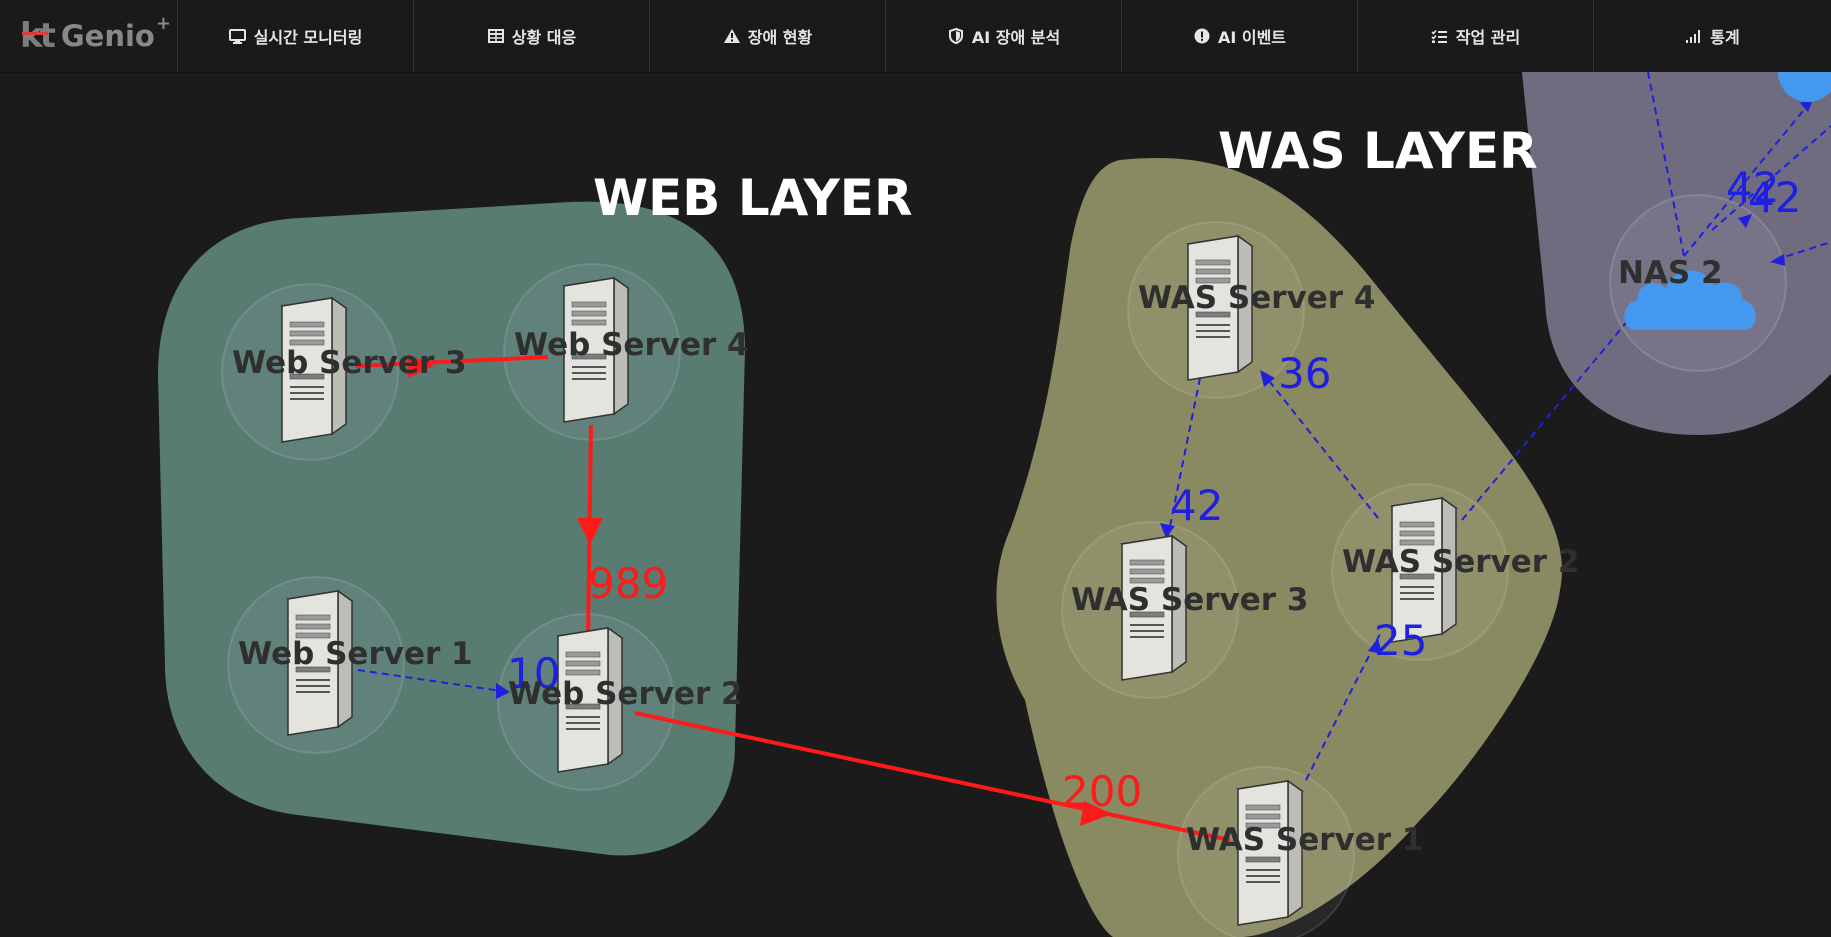  Describe the element at coordinates (1252, 37) in the screenshot. I see `nav-label: AI 이벤트` at that location.